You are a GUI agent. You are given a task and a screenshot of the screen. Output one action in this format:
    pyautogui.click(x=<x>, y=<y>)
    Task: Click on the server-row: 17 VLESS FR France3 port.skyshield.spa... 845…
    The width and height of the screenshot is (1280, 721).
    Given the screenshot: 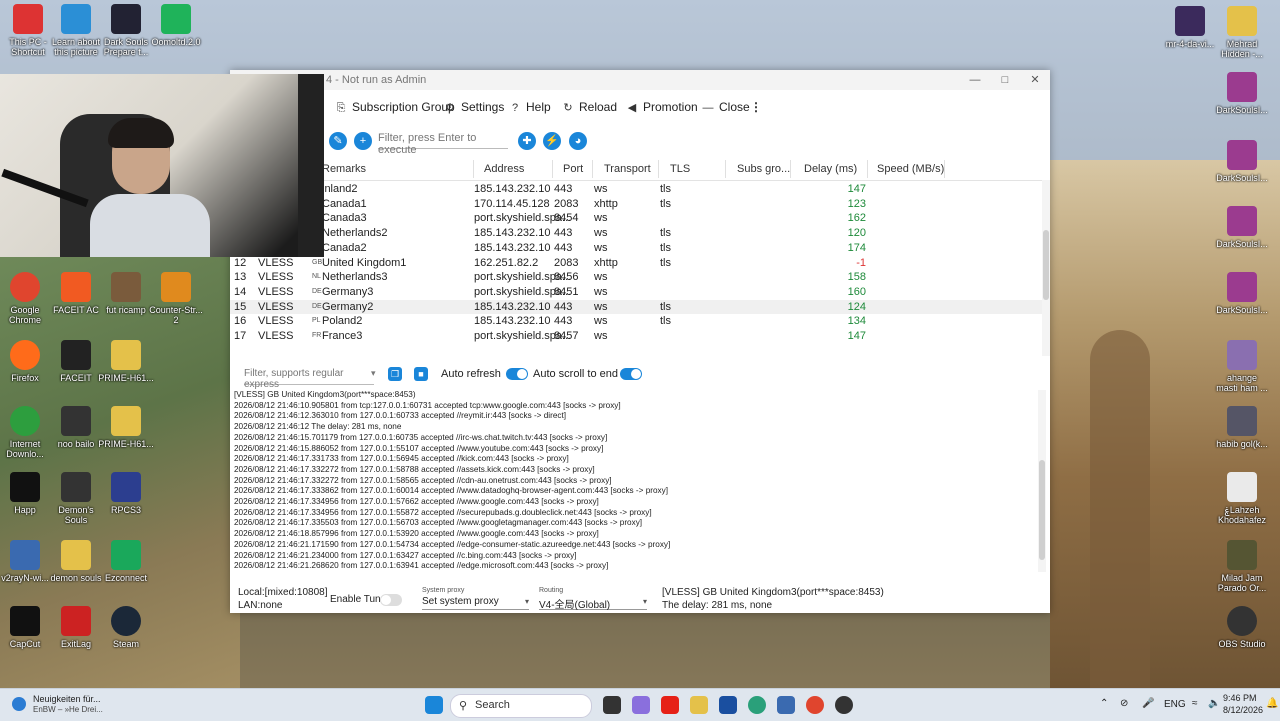 What is the action you would take?
    pyautogui.click(x=636, y=336)
    